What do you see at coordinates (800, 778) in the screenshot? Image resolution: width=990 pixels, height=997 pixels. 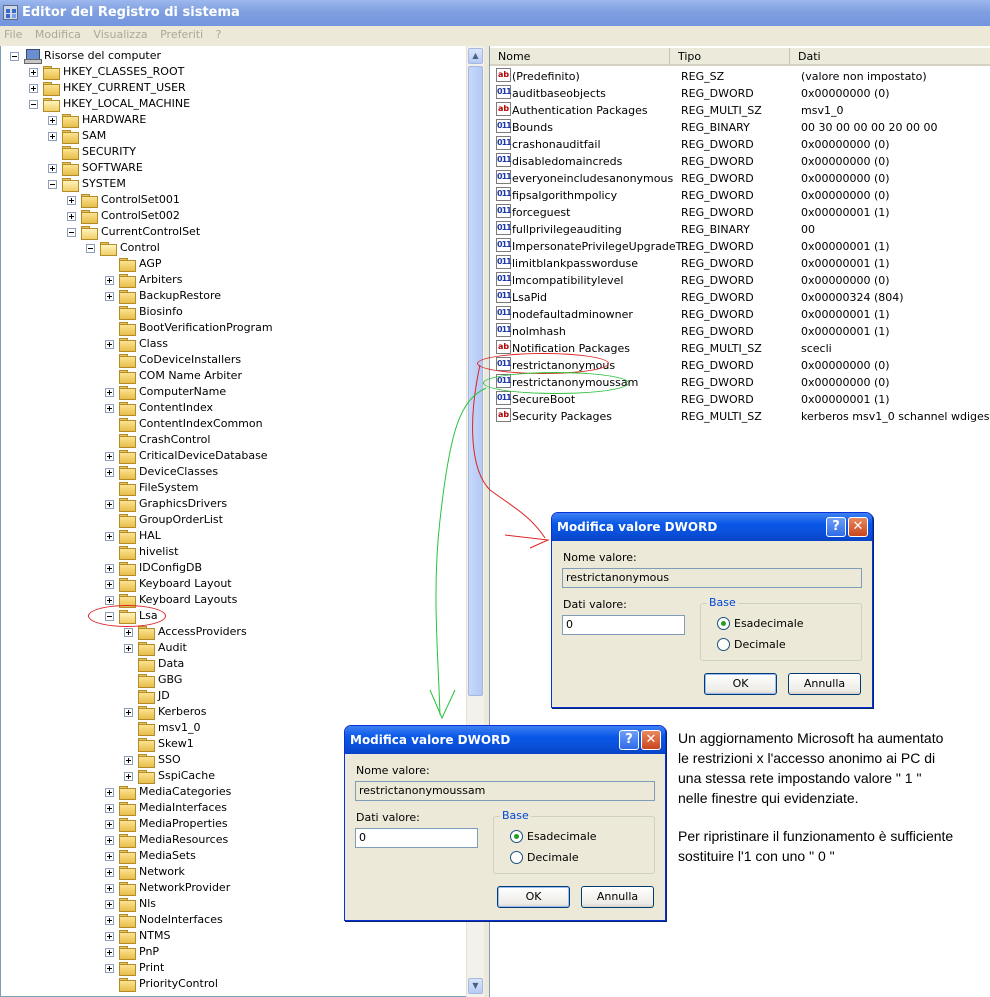 I see `note-line: una stessa rete impostando valore " 1 "` at bounding box center [800, 778].